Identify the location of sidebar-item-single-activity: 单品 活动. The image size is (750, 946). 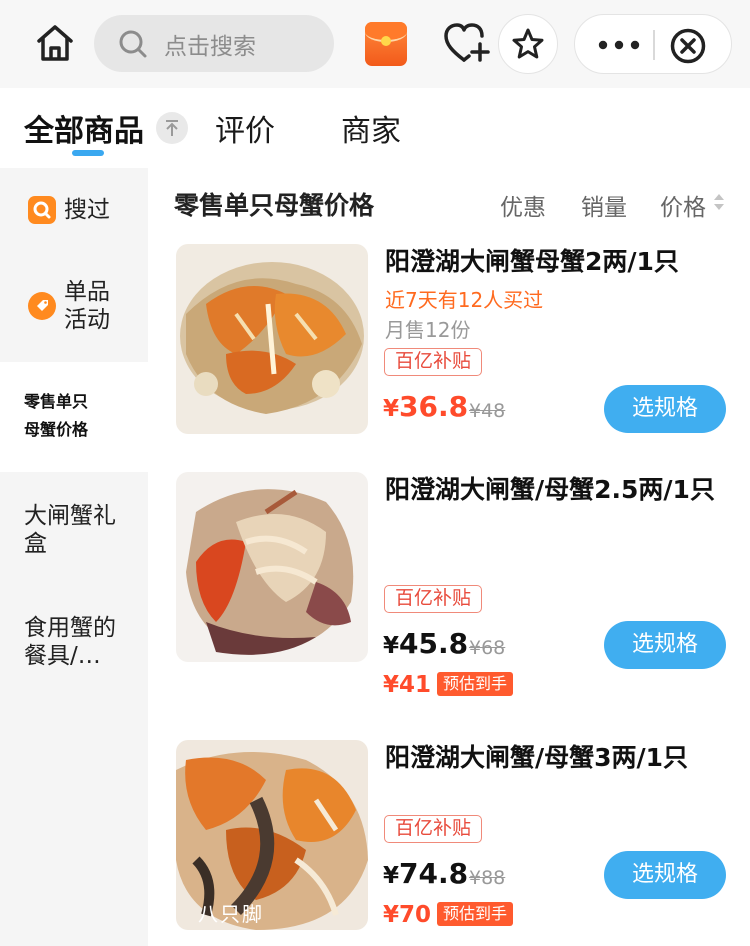
(74, 308).